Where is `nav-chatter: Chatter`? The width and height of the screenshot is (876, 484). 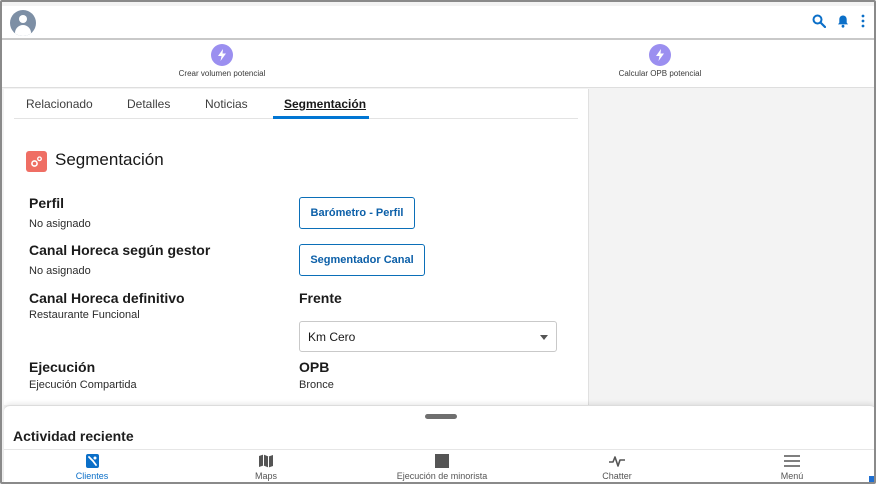
nav-chatter: Chatter is located at coordinates (617, 466).